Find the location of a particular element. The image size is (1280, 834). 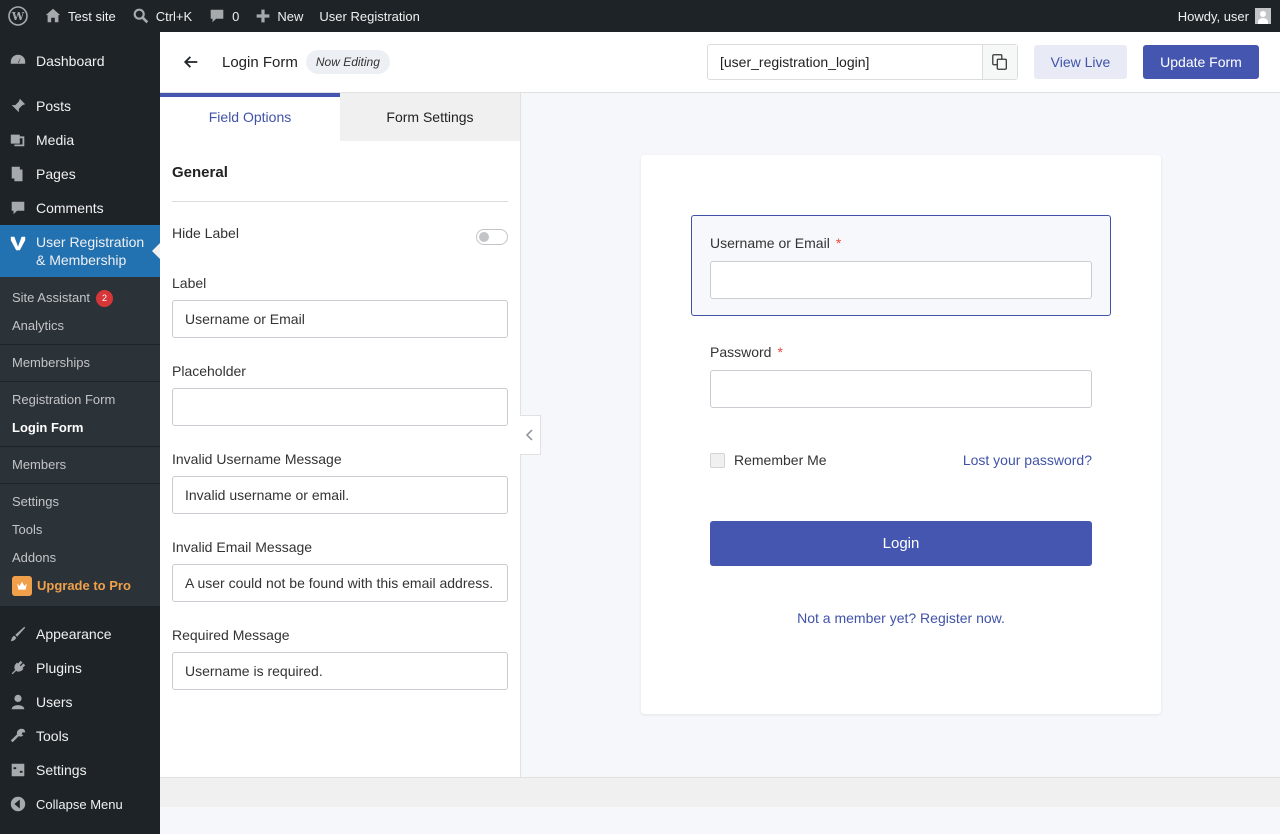

remember-me: Remember Me is located at coordinates (768, 460).